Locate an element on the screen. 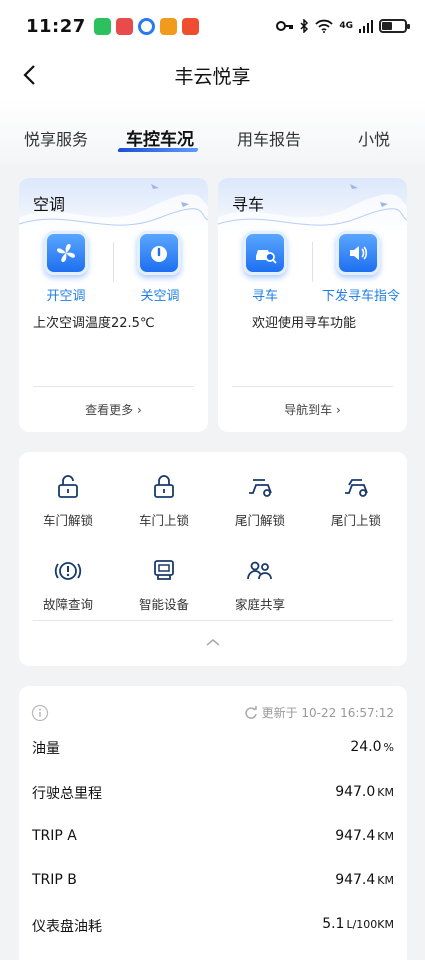 The width and height of the screenshot is (425, 960). family-share-label: 家庭共享 is located at coordinates (259, 604).